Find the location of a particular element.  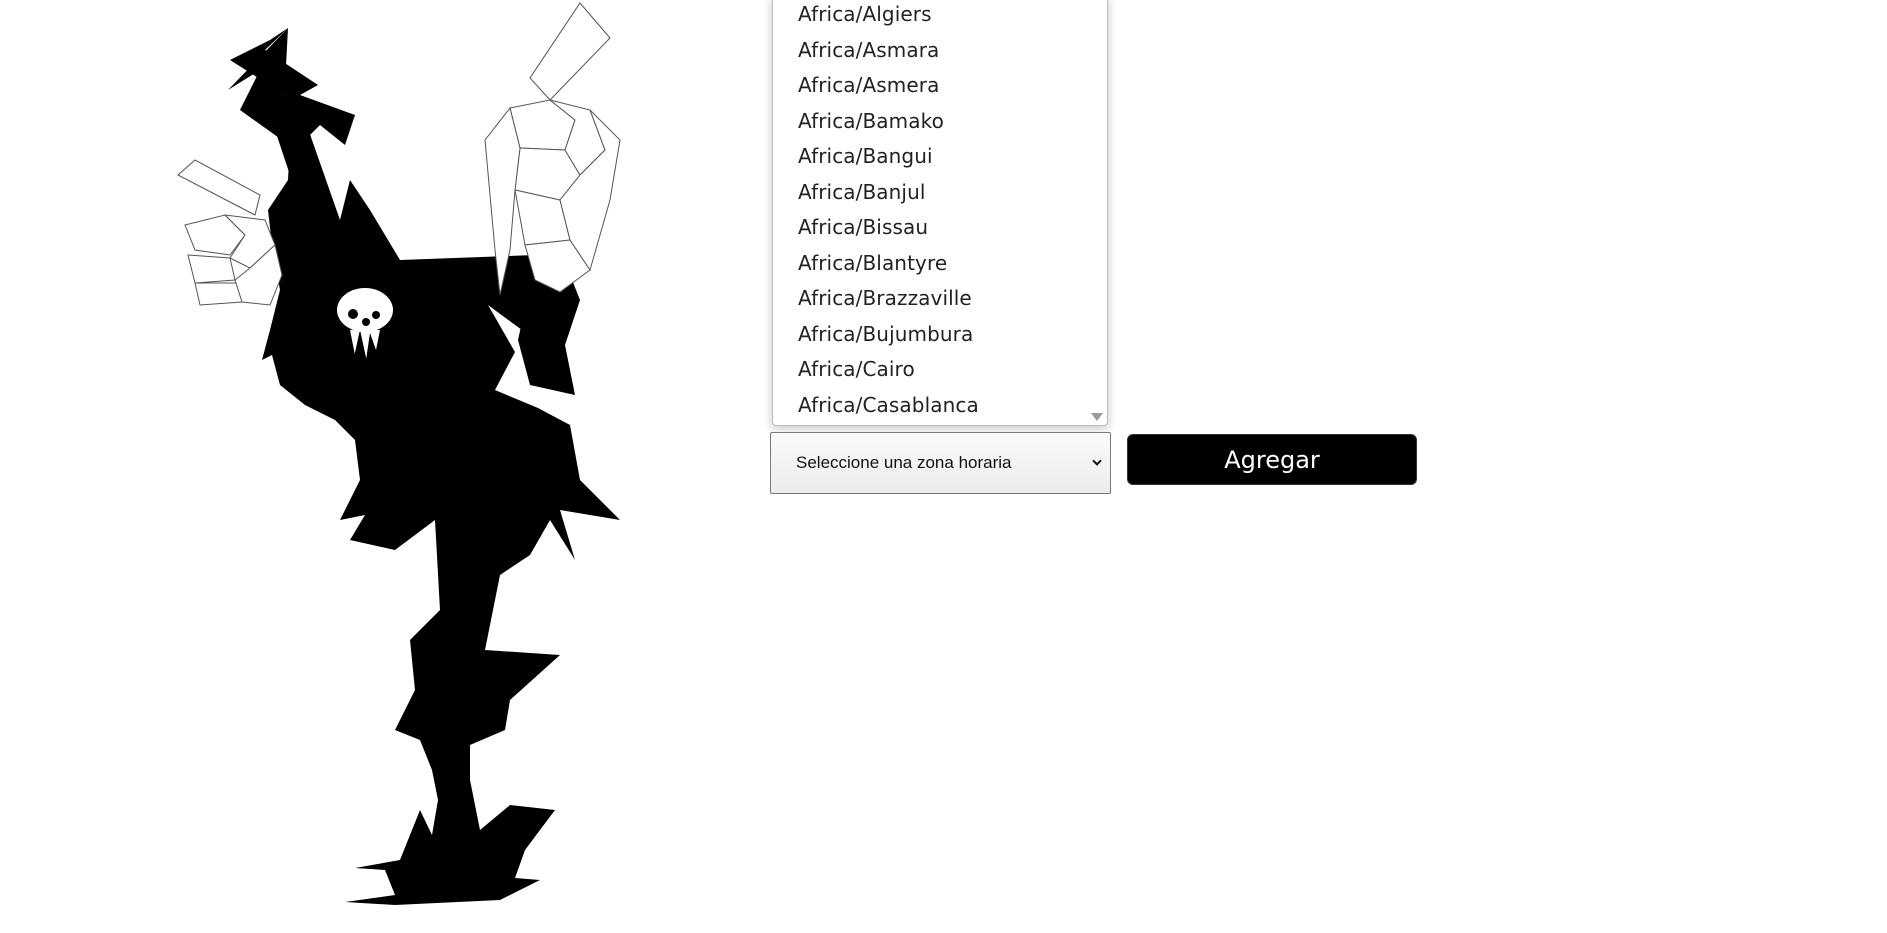

add-button: Agregar is located at coordinates (1272, 459).